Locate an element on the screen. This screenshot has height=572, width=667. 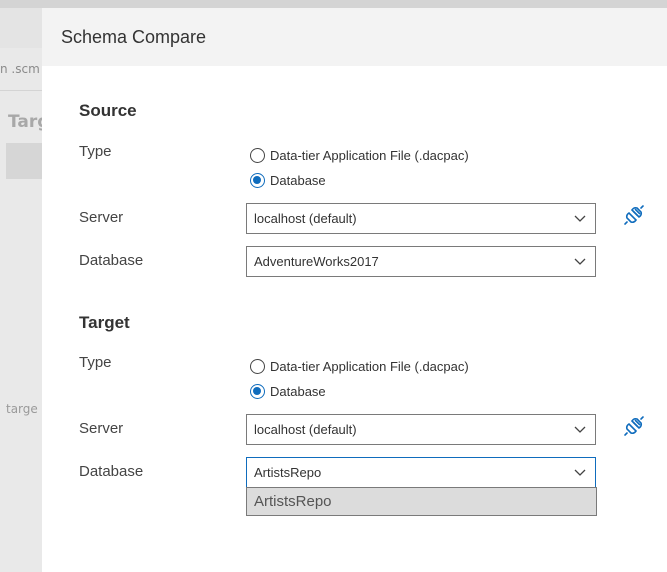
dropdown-option-artistsrepo: ArtistsRepo is located at coordinates (293, 501).